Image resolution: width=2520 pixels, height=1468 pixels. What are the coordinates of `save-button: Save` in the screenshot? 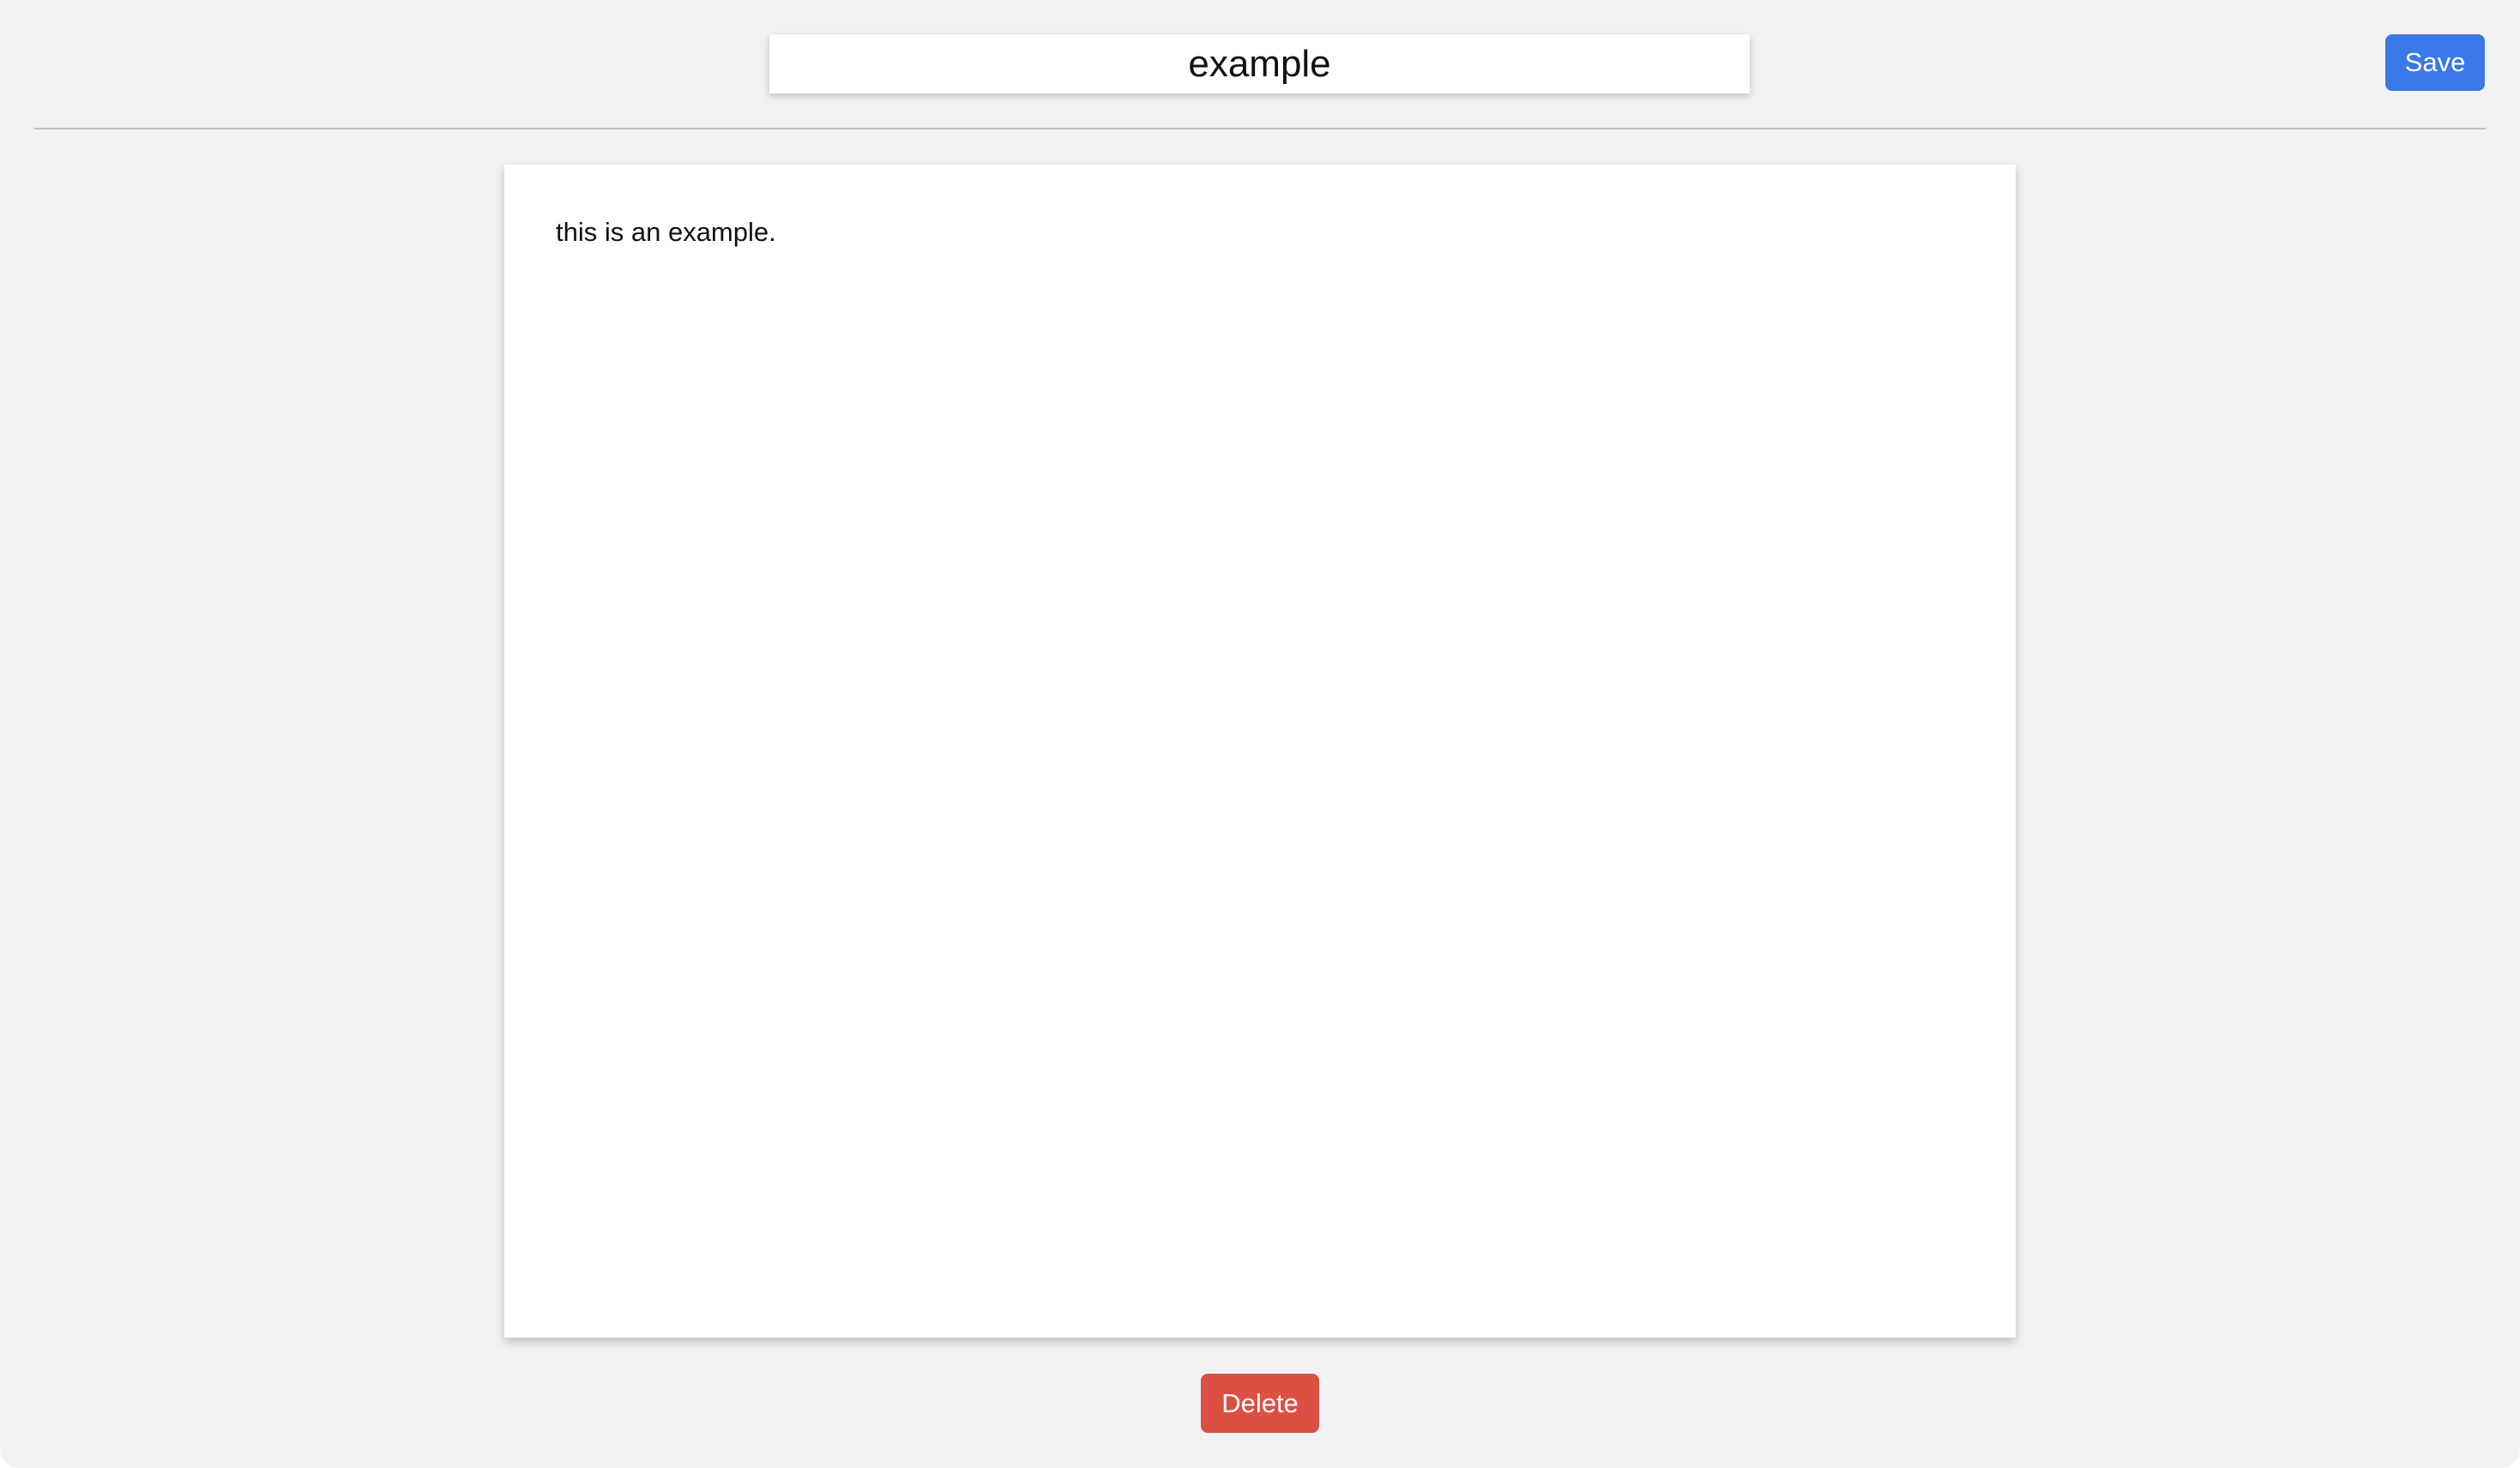 It's located at (2435, 62).